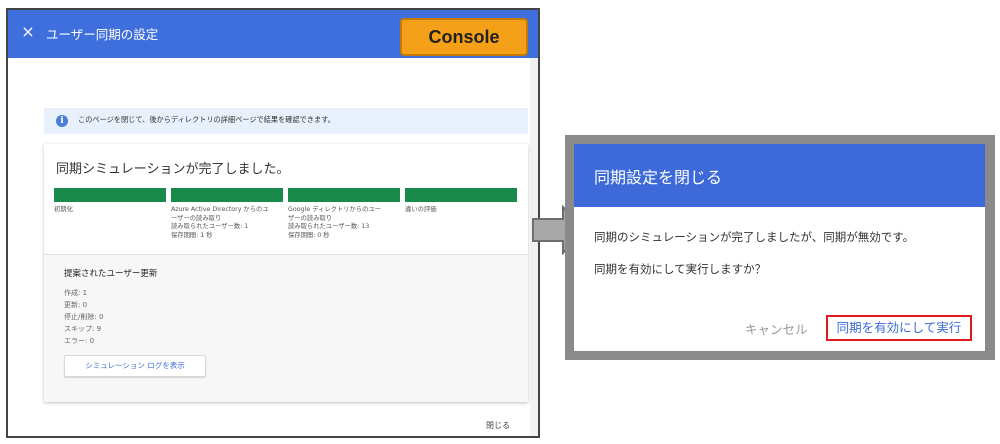  Describe the element at coordinates (76, 305) in the screenshot. I see `count-update: 更新: 0` at that location.